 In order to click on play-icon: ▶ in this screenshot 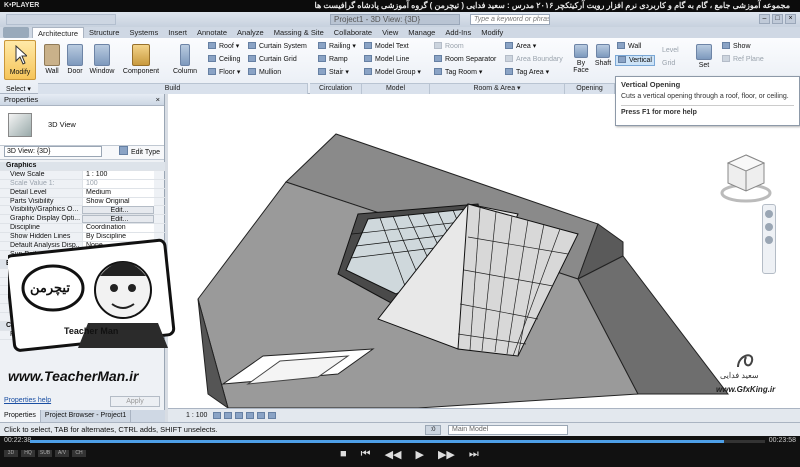, I will do `click(419, 454)`.